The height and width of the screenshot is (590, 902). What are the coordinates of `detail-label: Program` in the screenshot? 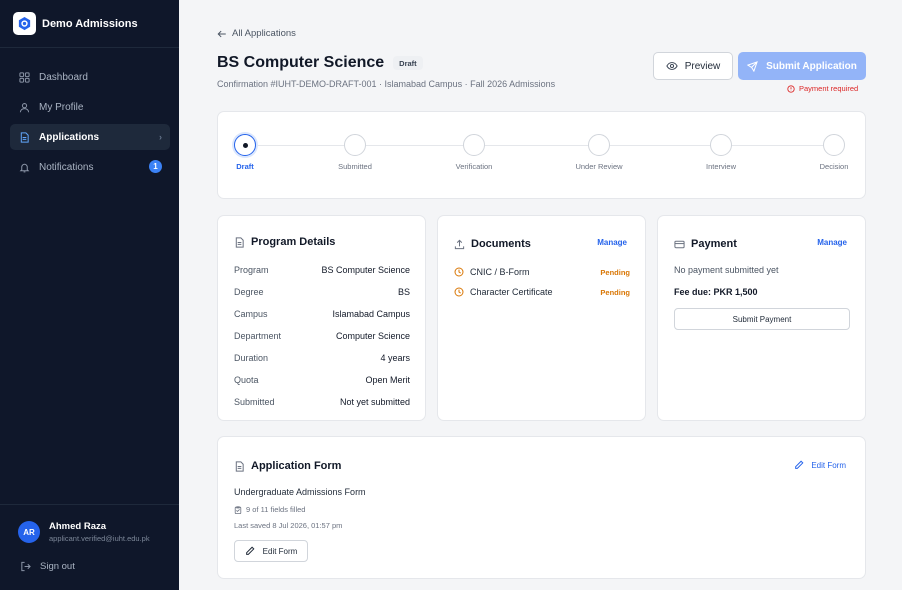 It's located at (251, 270).